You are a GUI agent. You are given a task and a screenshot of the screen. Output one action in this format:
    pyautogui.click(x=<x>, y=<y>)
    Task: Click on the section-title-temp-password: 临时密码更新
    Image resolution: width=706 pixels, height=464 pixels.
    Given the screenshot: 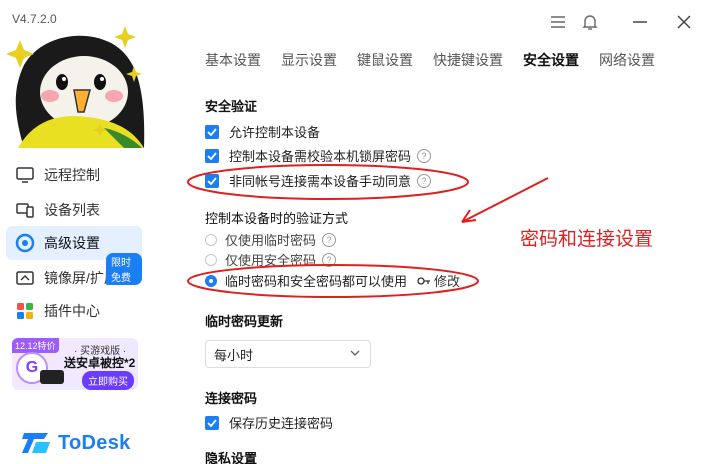 What is the action you would take?
    pyautogui.click(x=244, y=321)
    